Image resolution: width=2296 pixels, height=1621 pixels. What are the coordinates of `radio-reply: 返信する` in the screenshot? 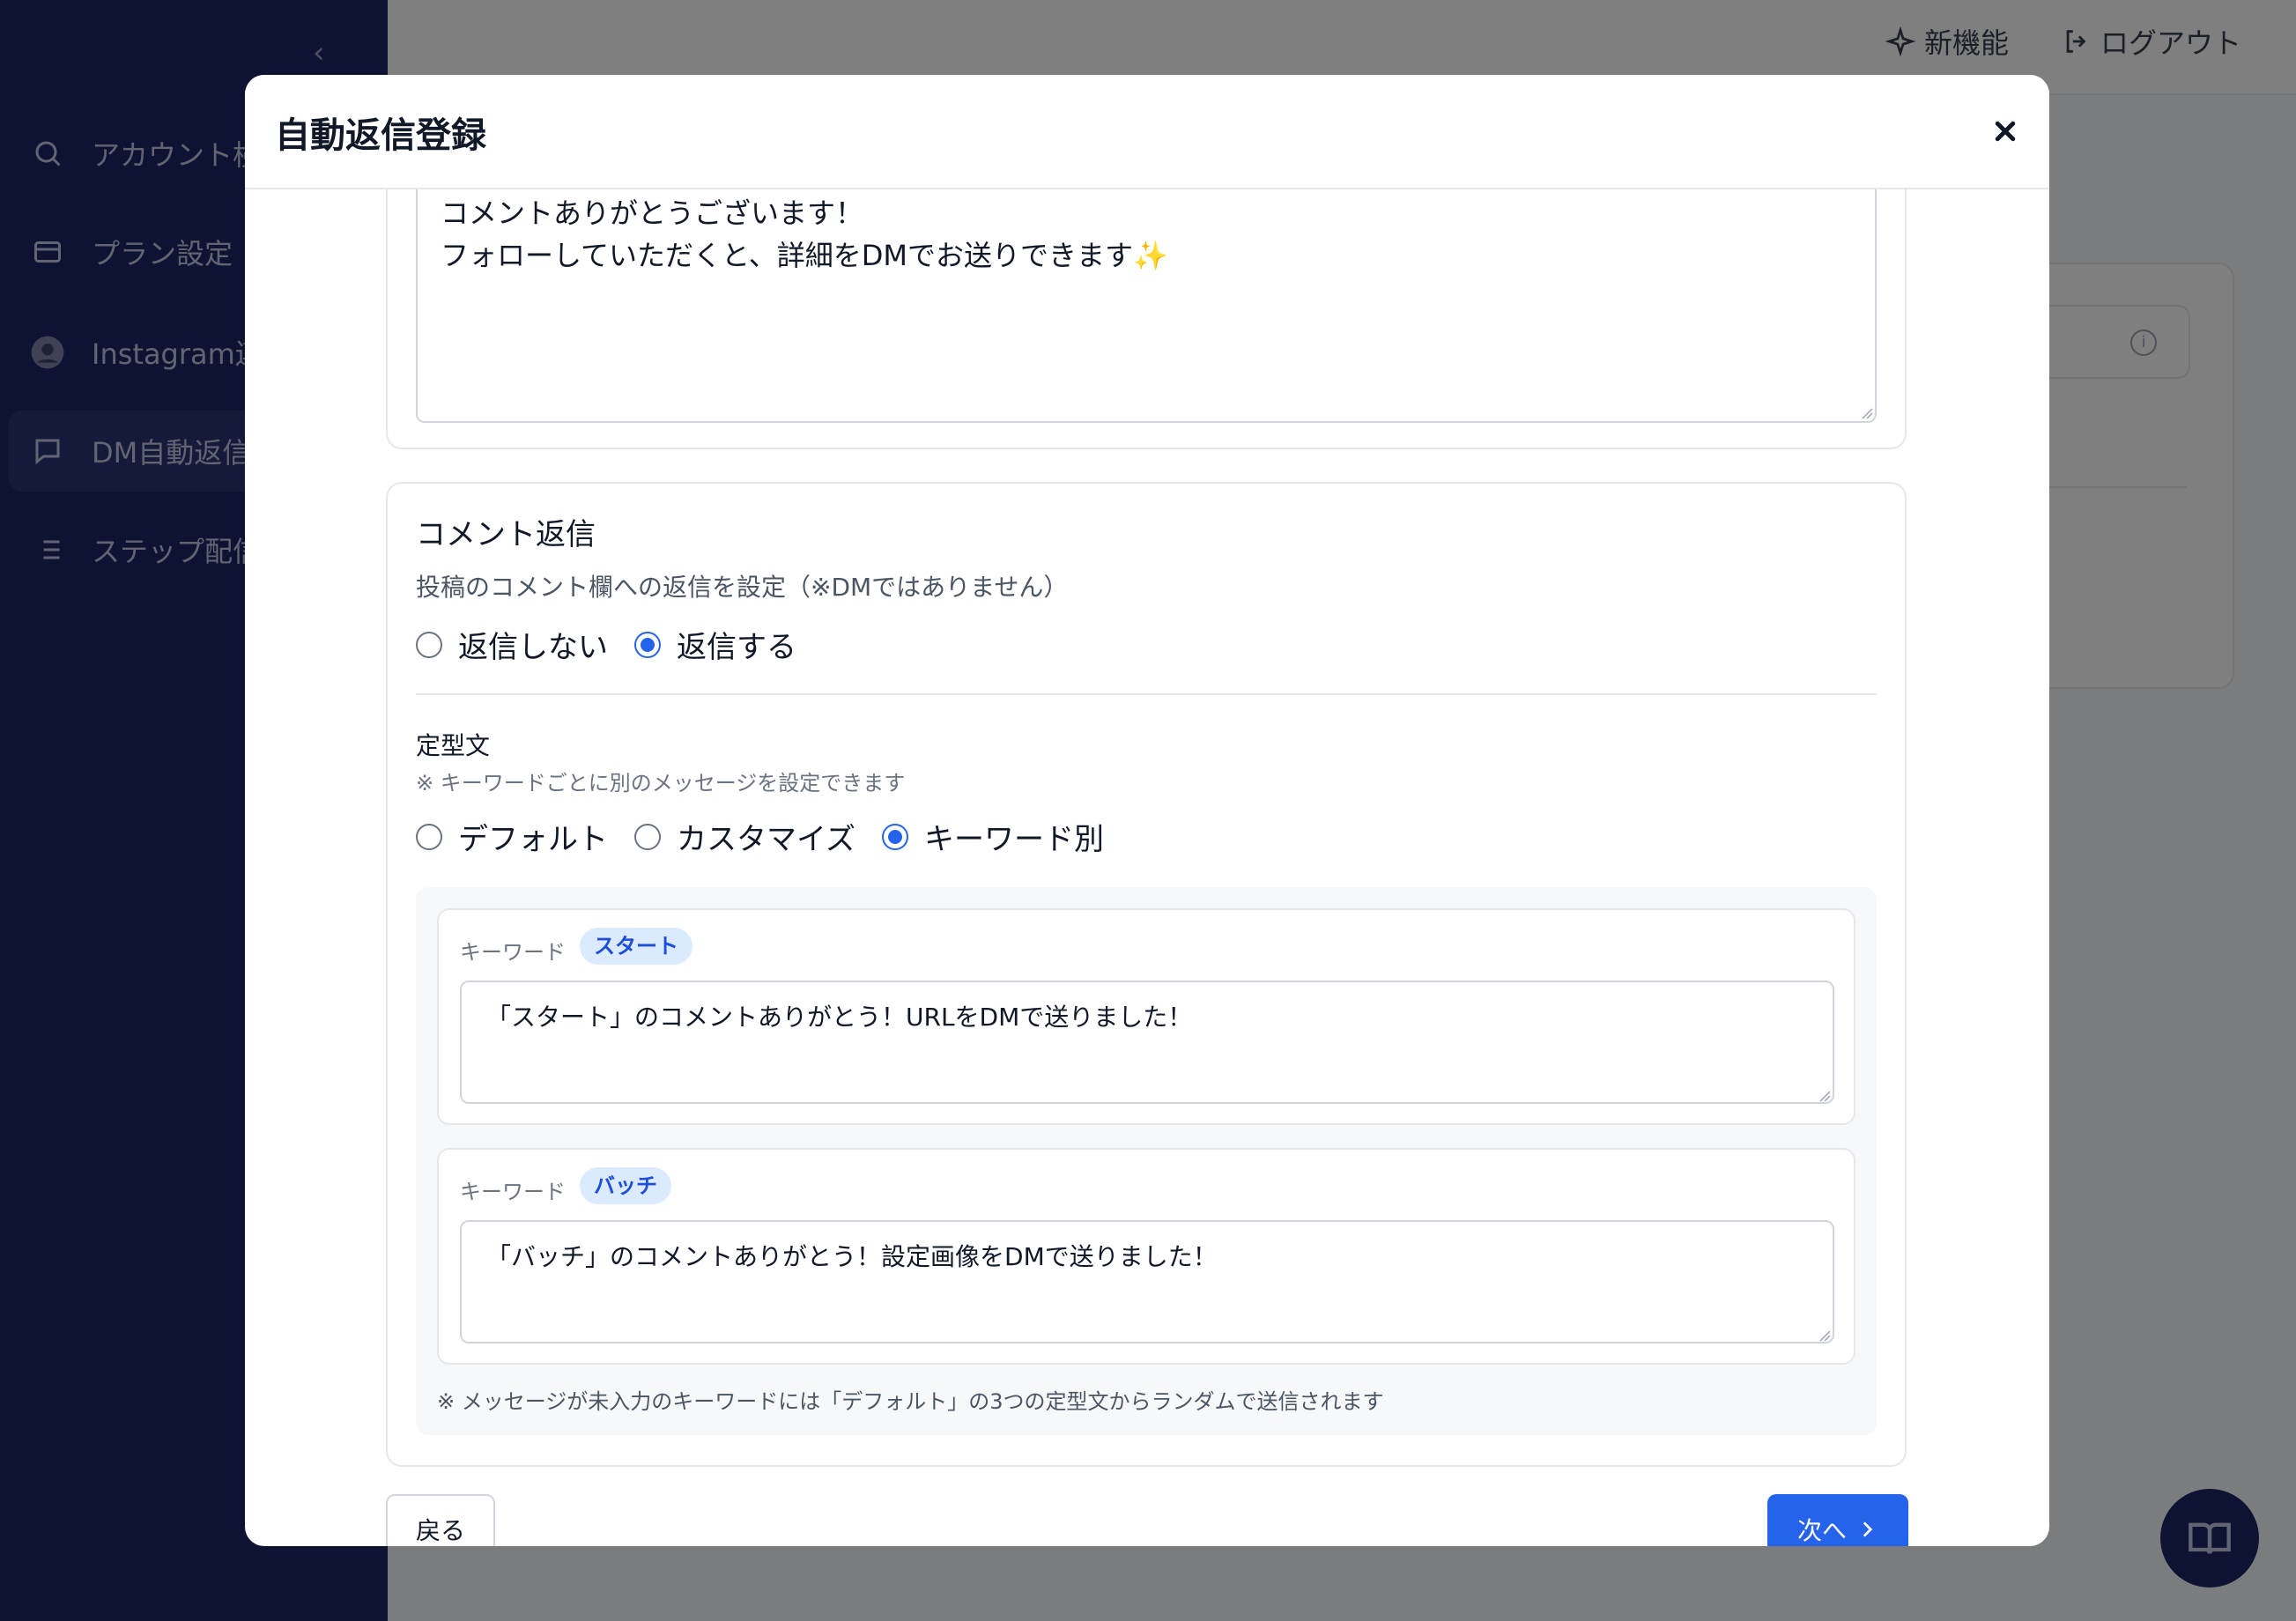 It's located at (715, 644).